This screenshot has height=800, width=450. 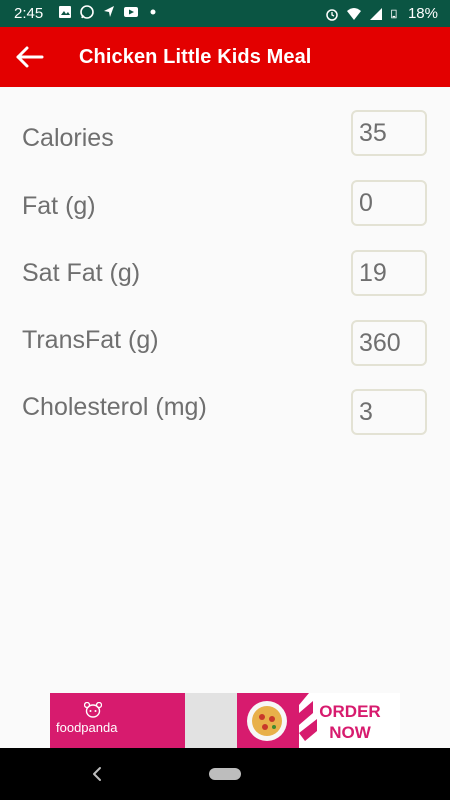 I want to click on sat-fat-field: 19, so click(x=389, y=273).